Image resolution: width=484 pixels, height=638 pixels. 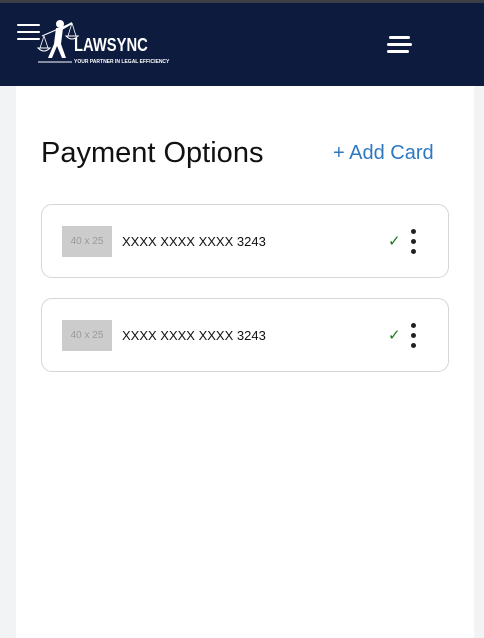 I want to click on logo-tagline: YOUR PARTNER IN LEGAL EFFICIENCY, so click(x=122, y=62).